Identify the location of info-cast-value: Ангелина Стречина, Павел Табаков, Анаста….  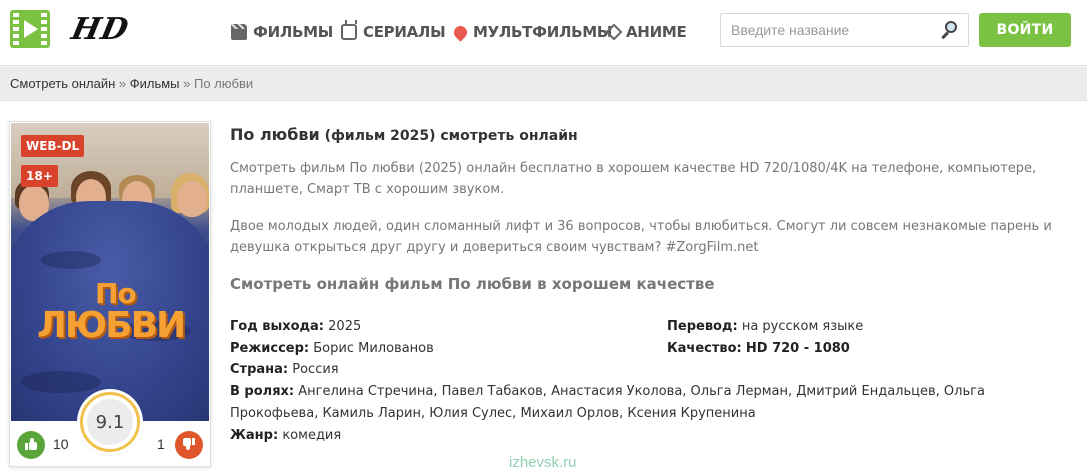
(607, 402).